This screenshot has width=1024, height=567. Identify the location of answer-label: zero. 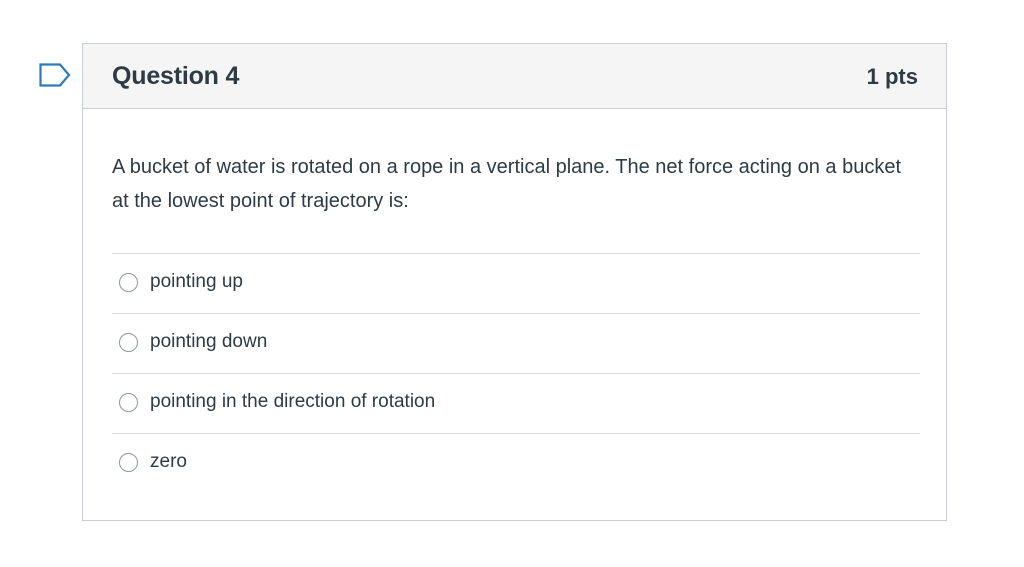
(168, 462).